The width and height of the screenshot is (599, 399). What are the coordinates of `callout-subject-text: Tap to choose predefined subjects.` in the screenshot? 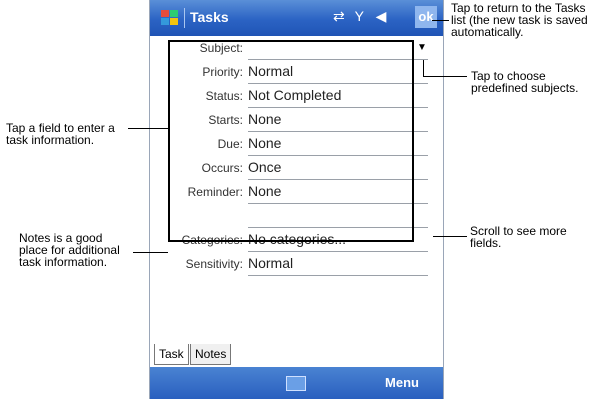 It's located at (525, 82).